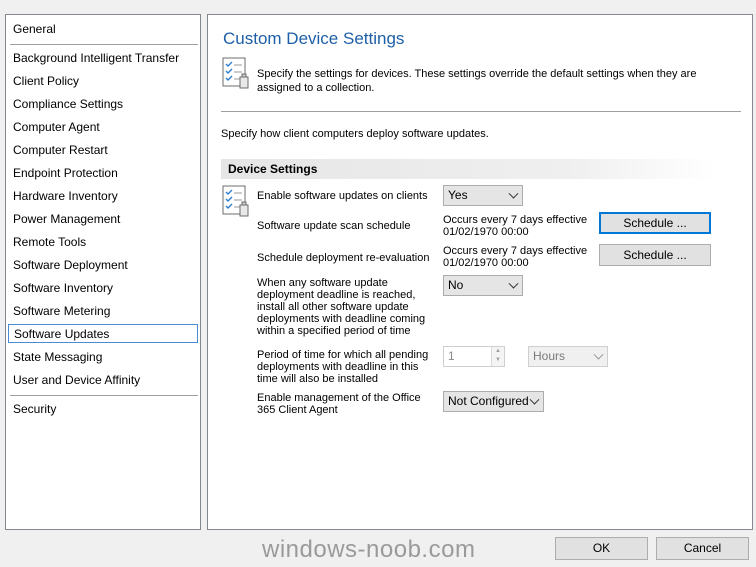 Image resolution: width=756 pixels, height=567 pixels. What do you see at coordinates (456, 285) in the screenshot?
I see `deadline-value: No` at bounding box center [456, 285].